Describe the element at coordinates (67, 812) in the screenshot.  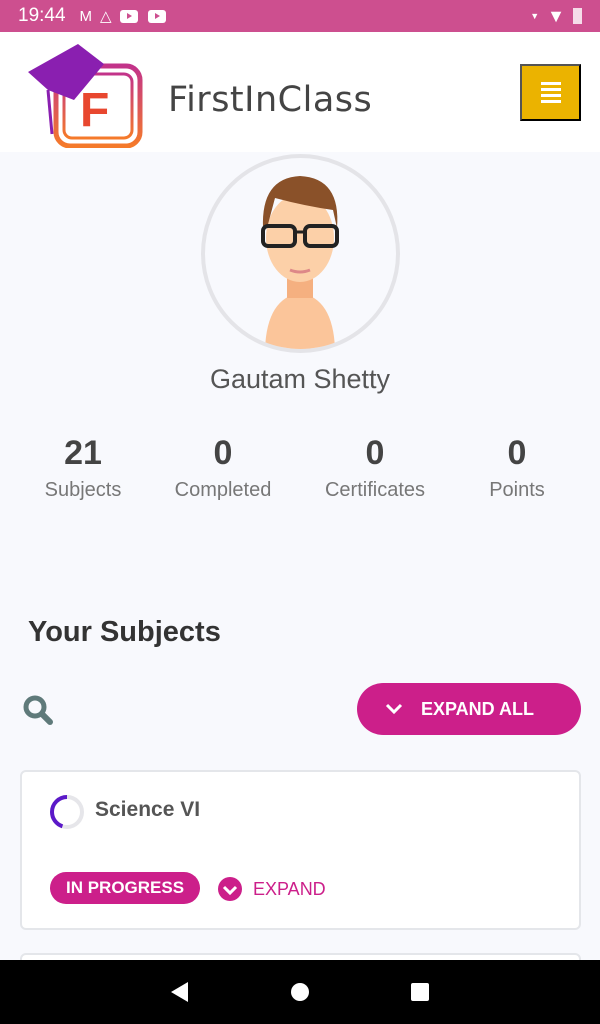
I see `progress-ring` at that location.